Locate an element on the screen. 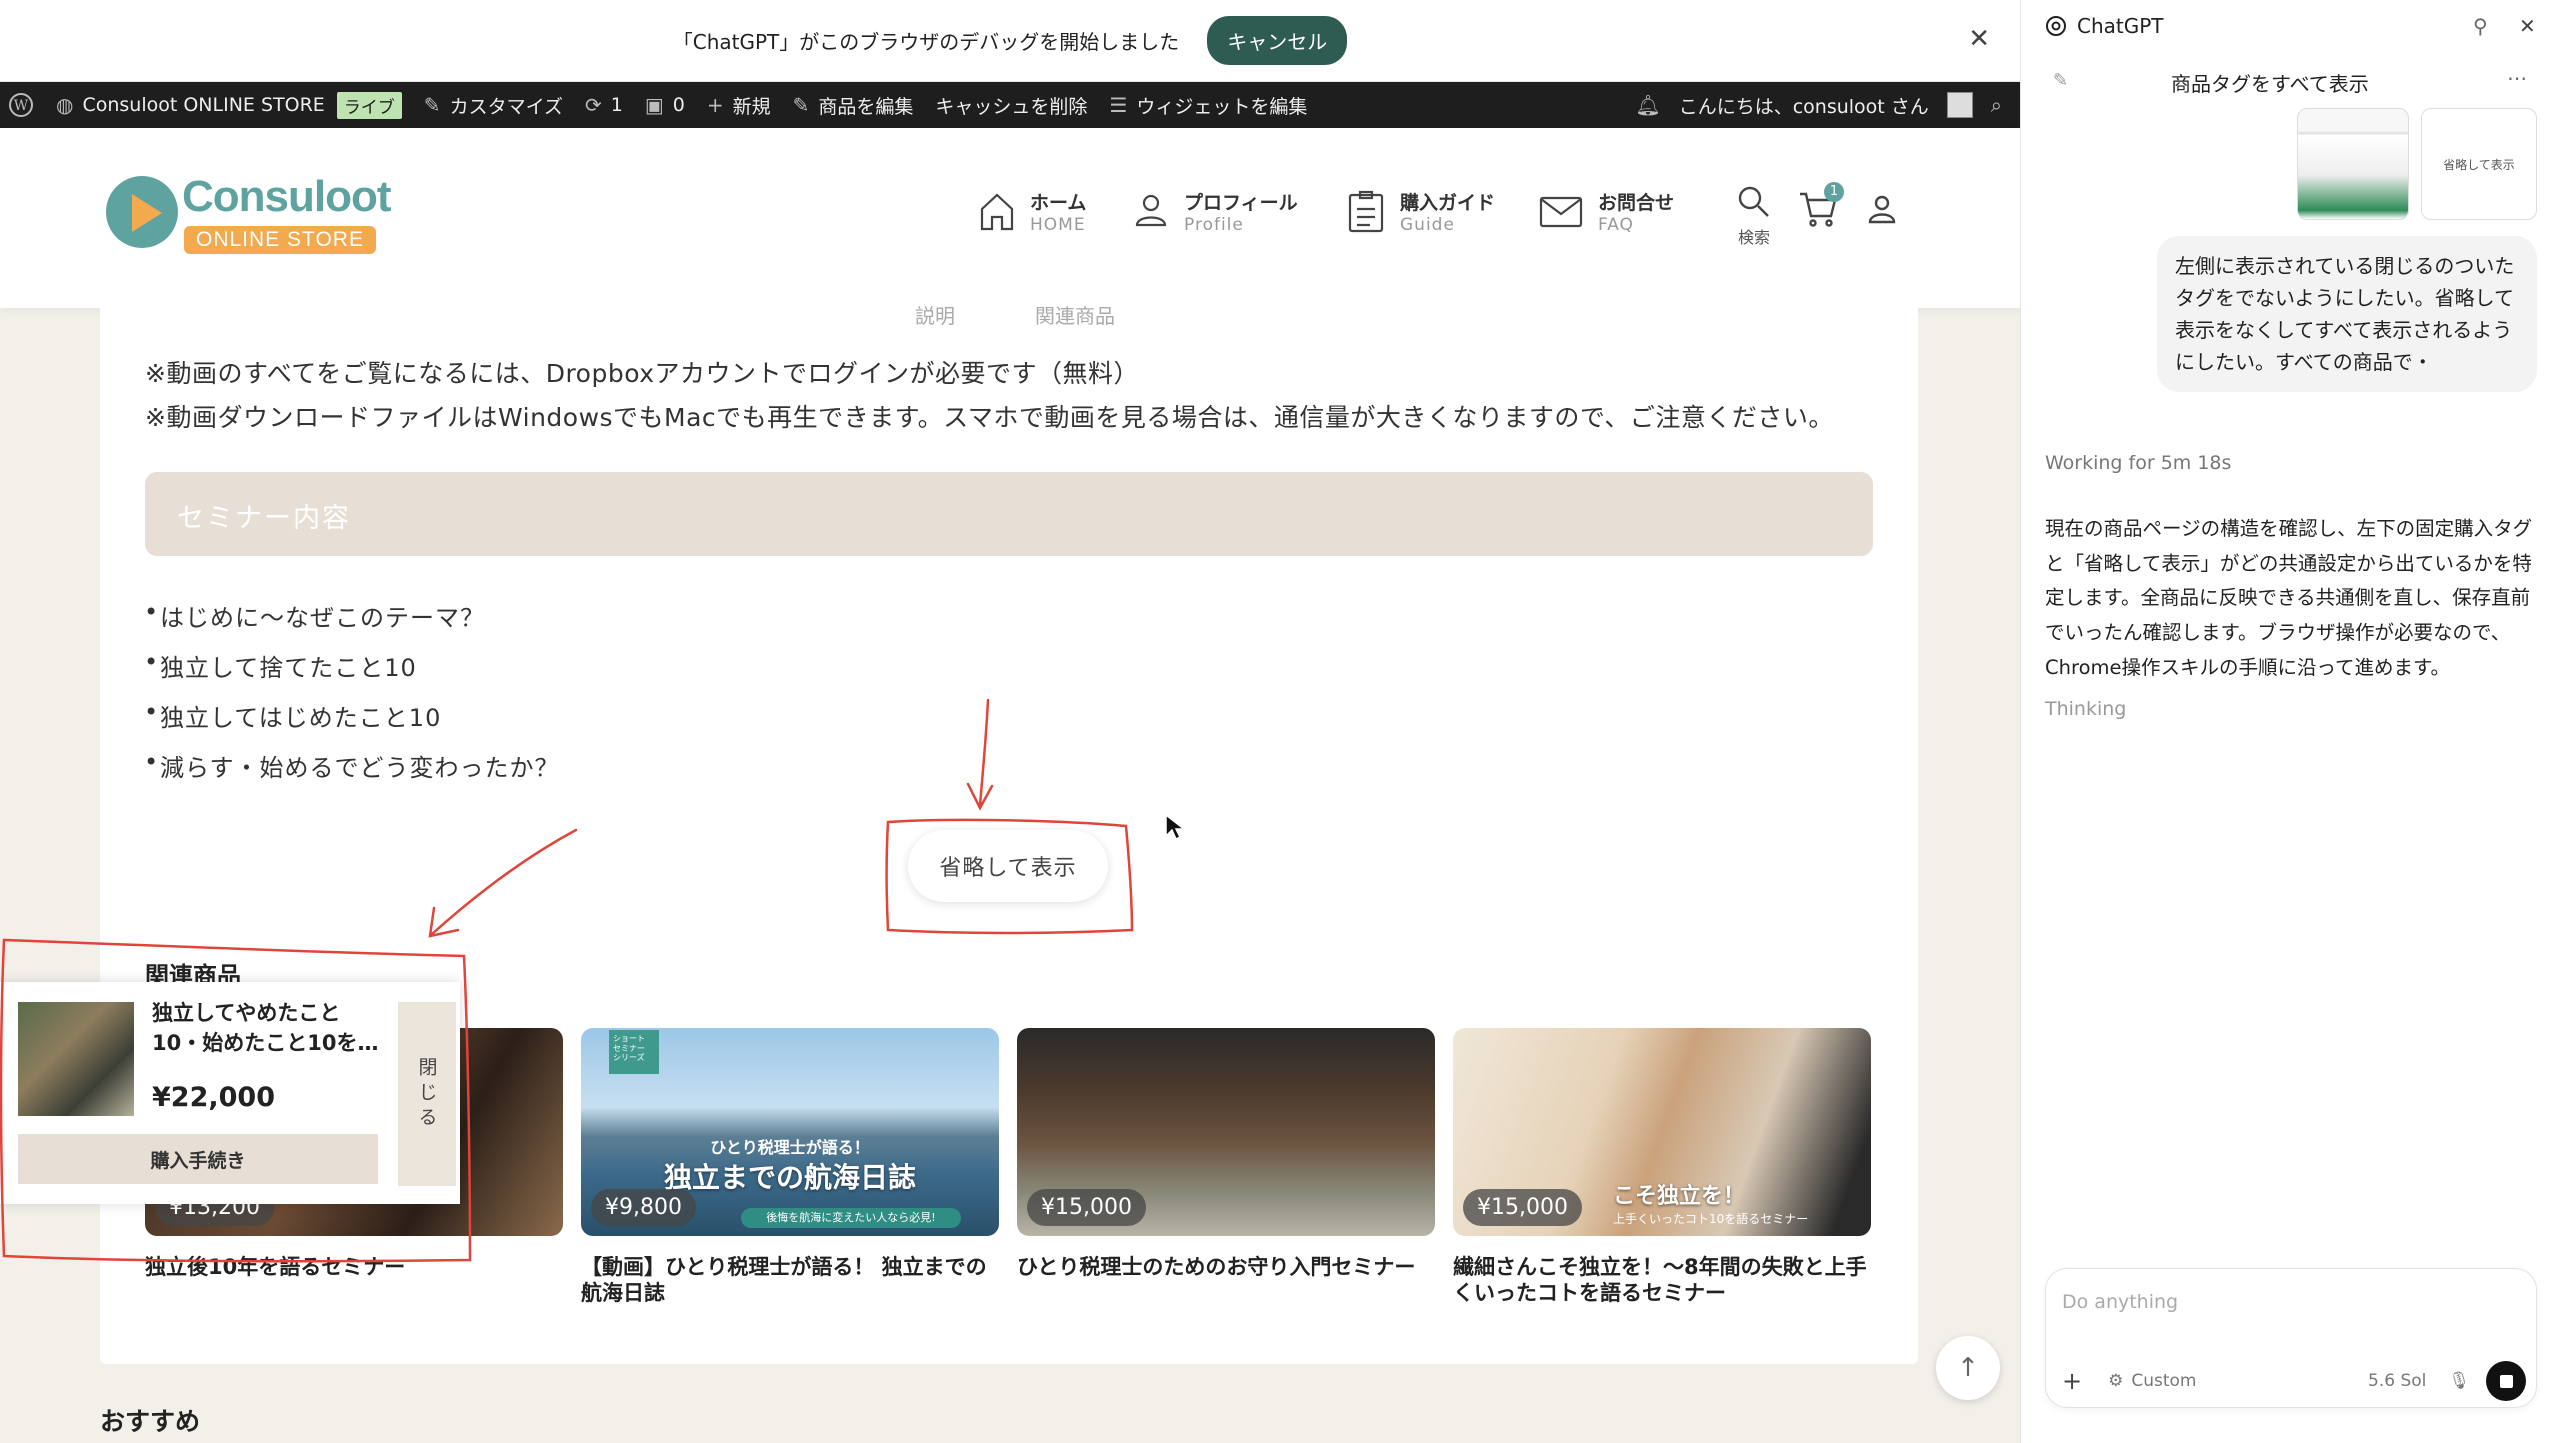  cancel-debug-button: キャンセル is located at coordinates (1277, 40).